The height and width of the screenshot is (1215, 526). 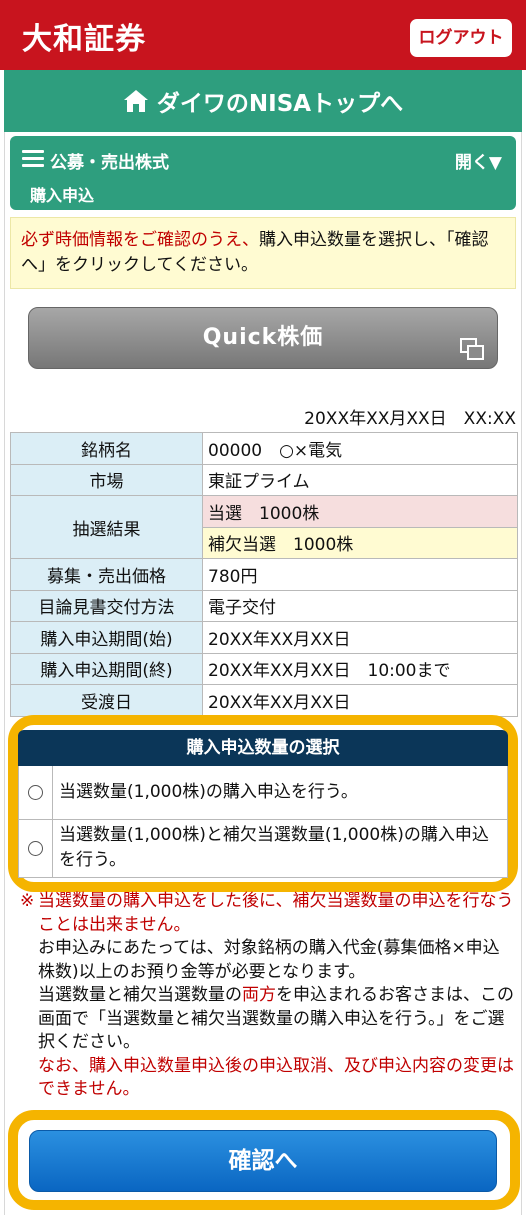 What do you see at coordinates (62, 195) in the screenshot?
I see `accordion-subtitle: 購入申込` at bounding box center [62, 195].